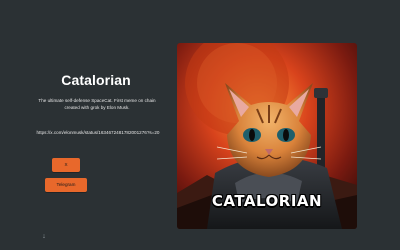 The height and width of the screenshot is (250, 400). What do you see at coordinates (267, 201) in the screenshot?
I see `artwork-caption: CATALORIAN` at bounding box center [267, 201].